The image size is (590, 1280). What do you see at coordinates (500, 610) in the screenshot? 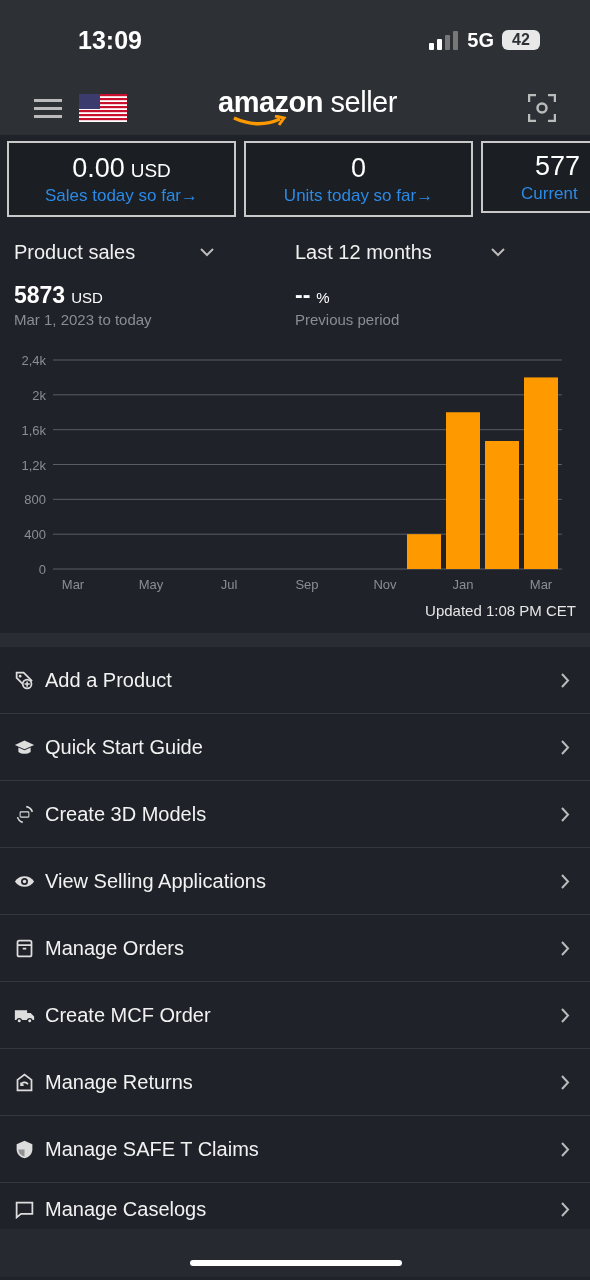
I see `updated-time: Updated 1:08 PM CET` at bounding box center [500, 610].